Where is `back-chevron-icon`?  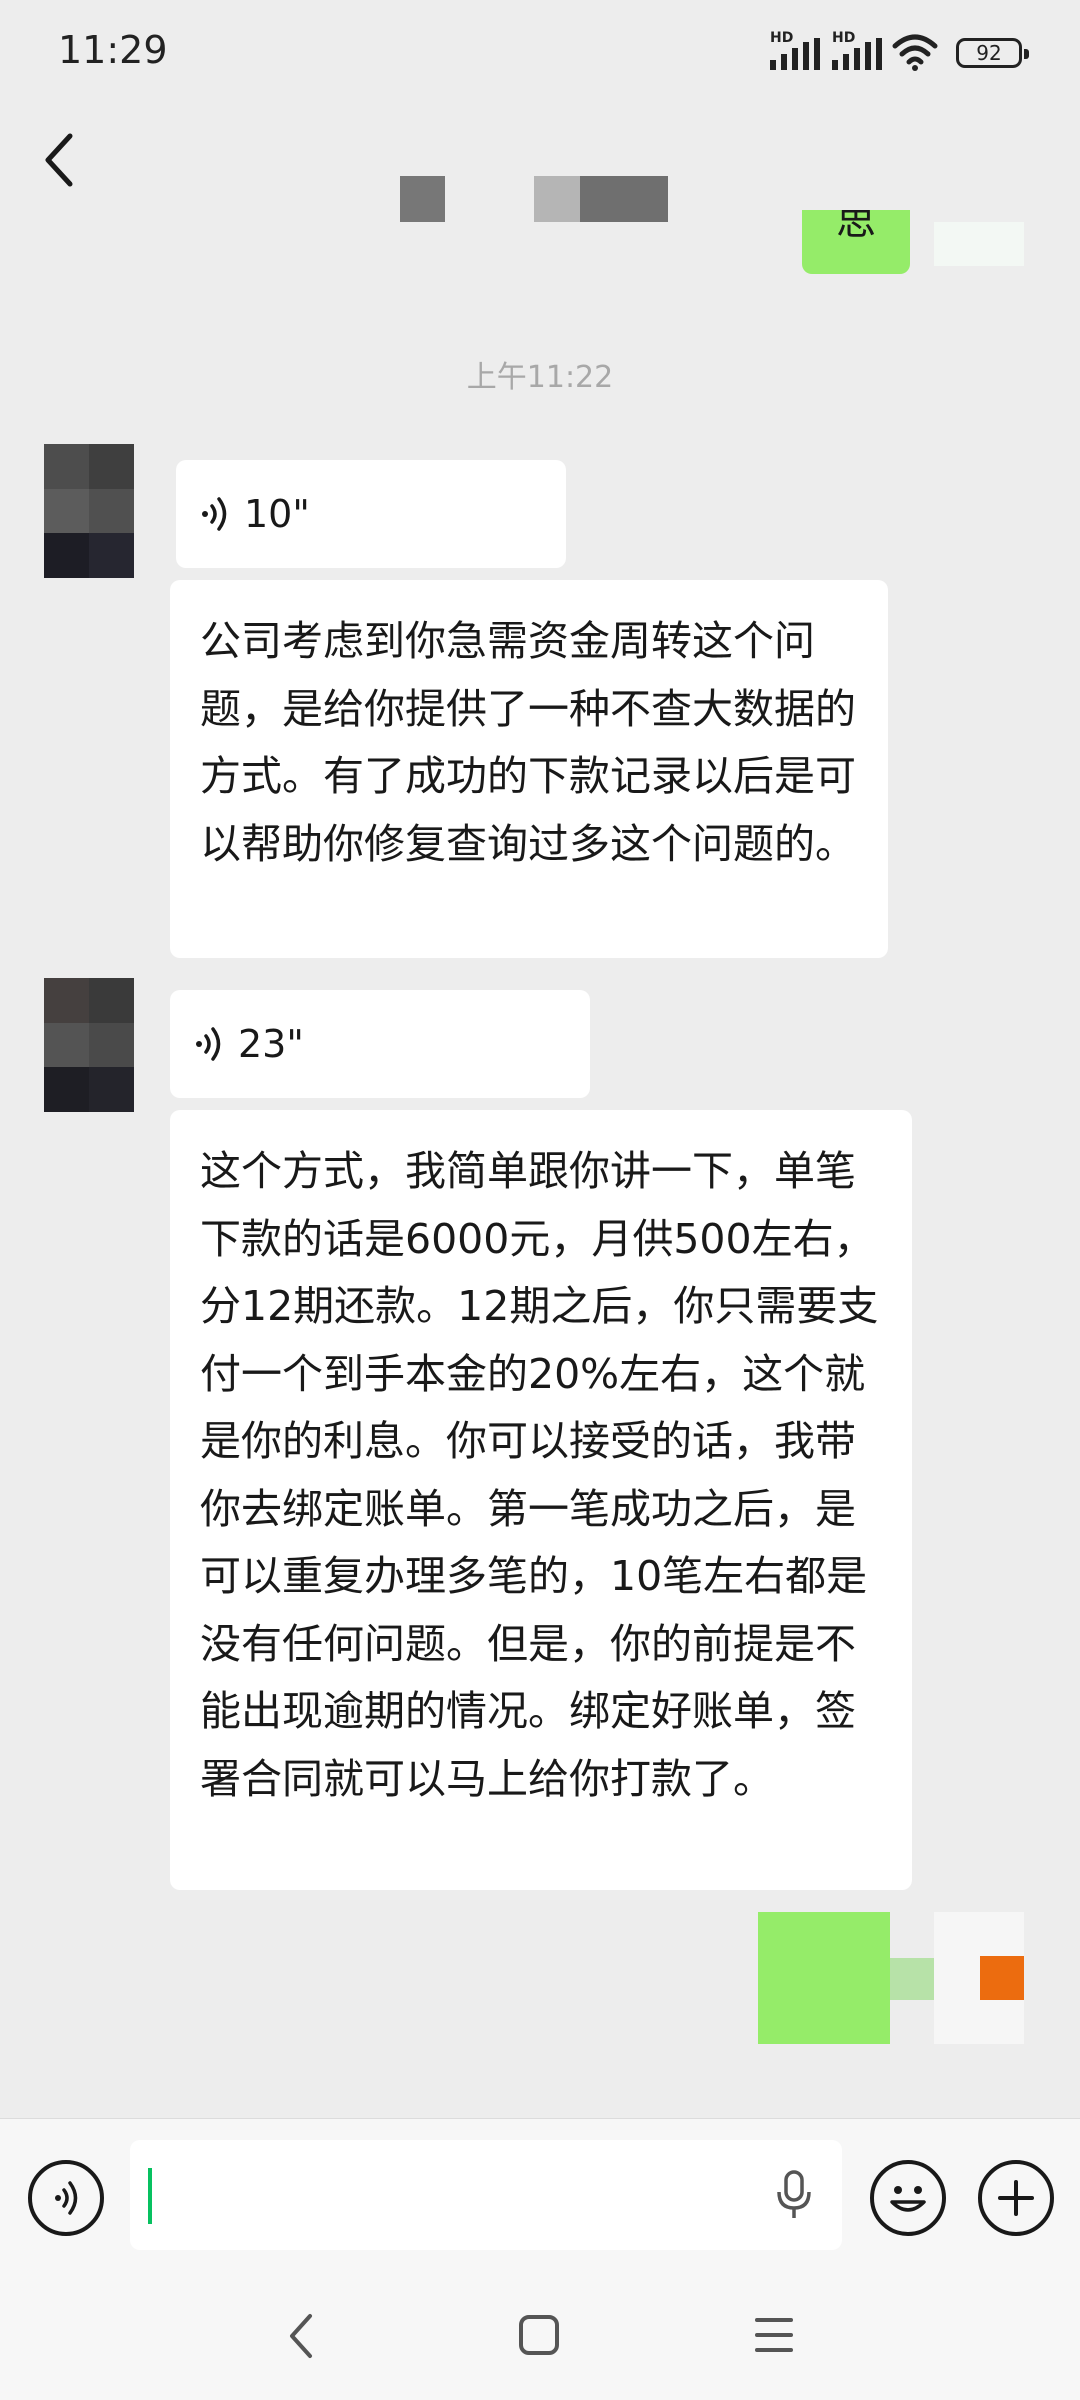
back-chevron-icon is located at coordinates (60, 160).